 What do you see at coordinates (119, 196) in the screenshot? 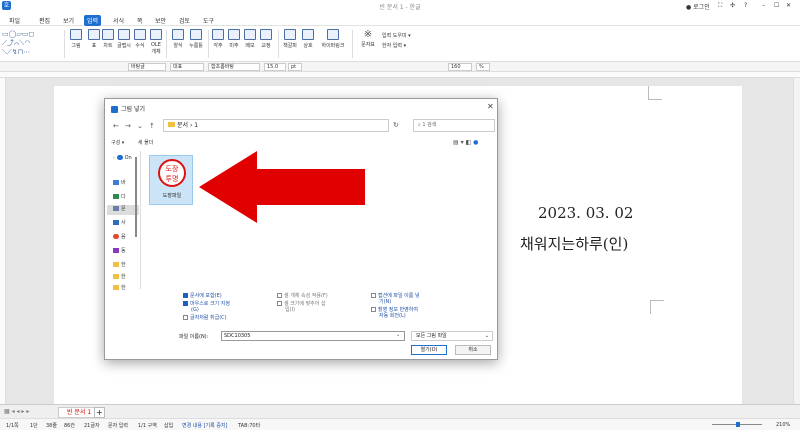
I see `nav-item-downloads: 다` at bounding box center [119, 196].